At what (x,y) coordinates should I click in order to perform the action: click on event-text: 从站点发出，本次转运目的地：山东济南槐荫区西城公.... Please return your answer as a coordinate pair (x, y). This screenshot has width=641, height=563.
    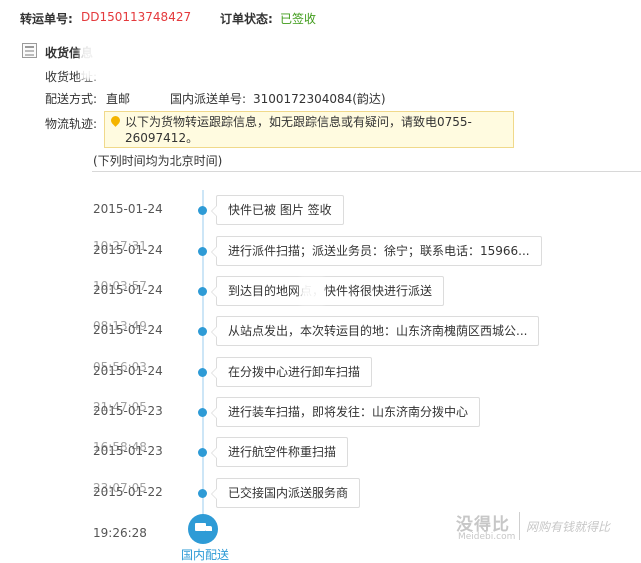
    Looking at the image, I should click on (378, 331).